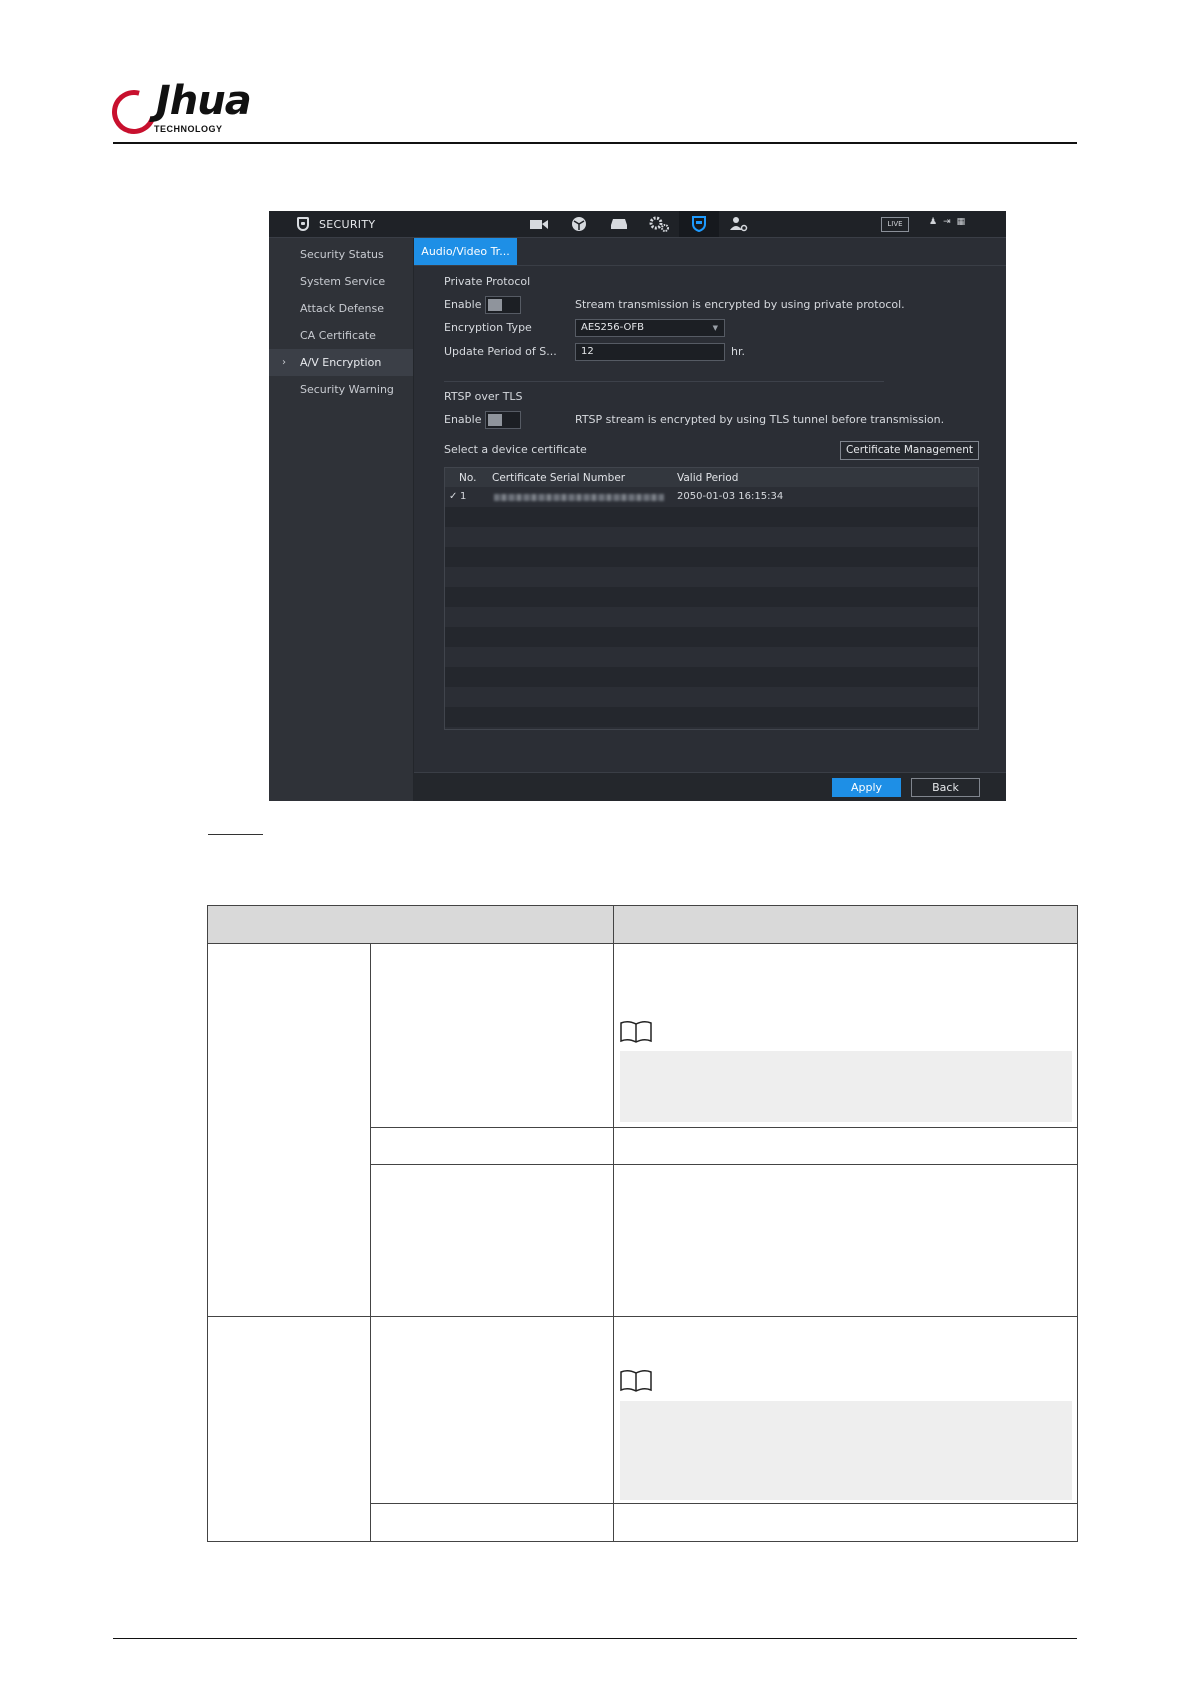 This screenshot has height=1685, width=1192. I want to click on sidebar-item-security-status: Security Status, so click(341, 254).